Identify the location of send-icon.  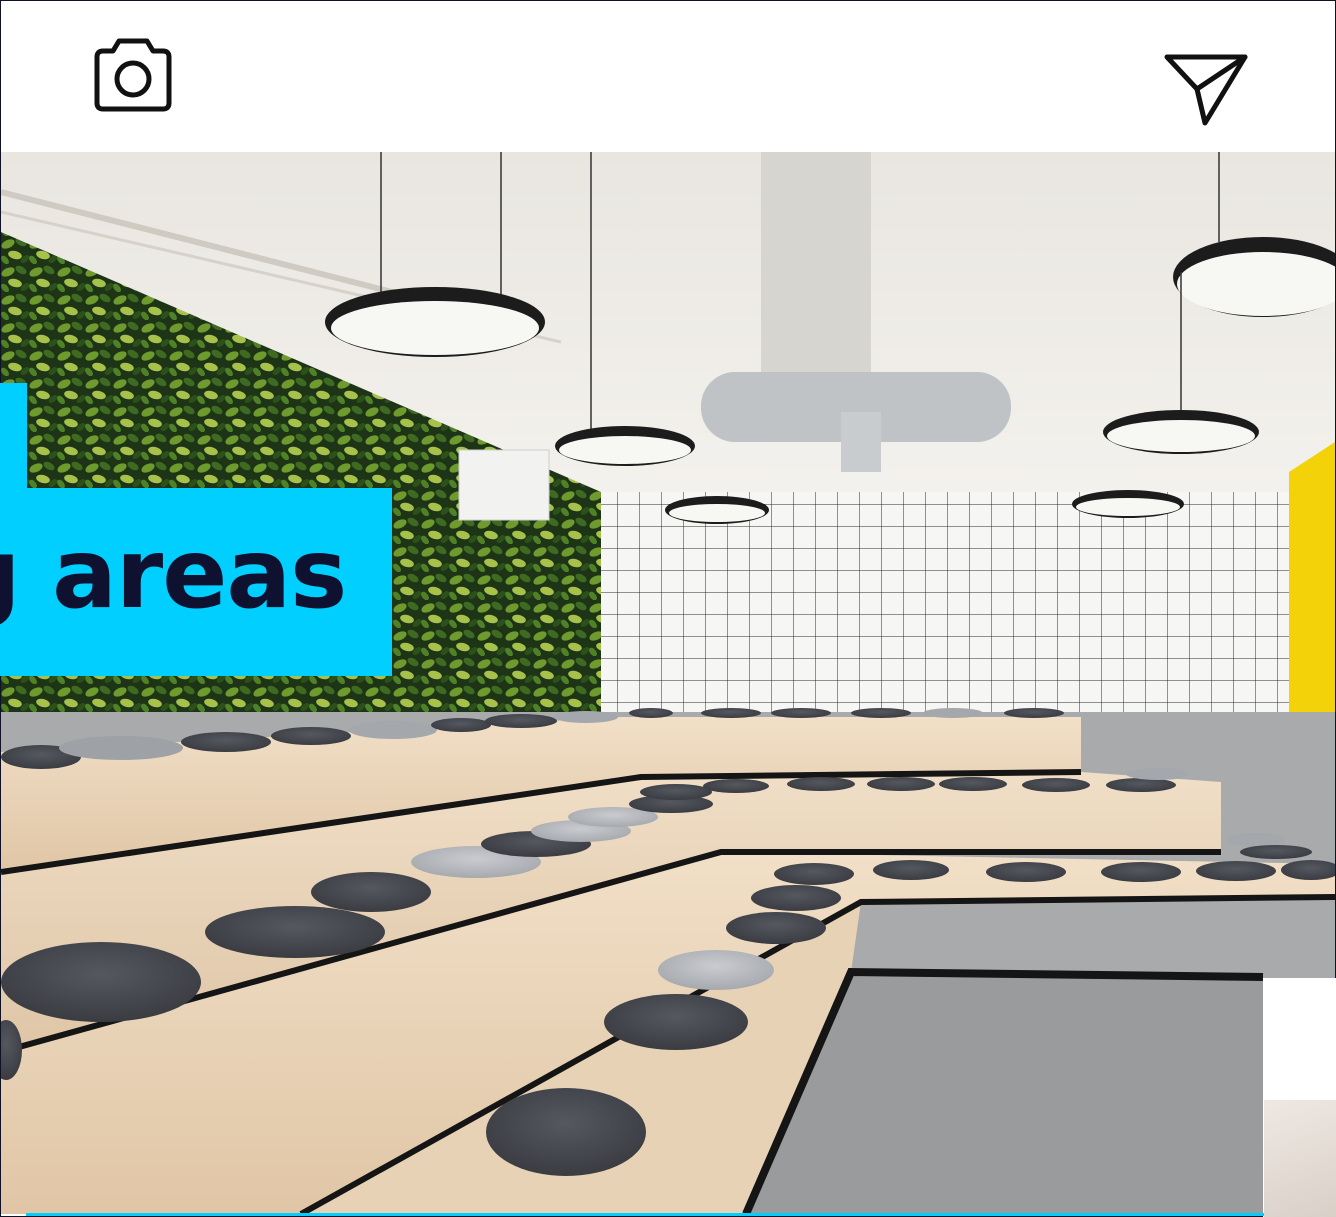
(1206, 90).